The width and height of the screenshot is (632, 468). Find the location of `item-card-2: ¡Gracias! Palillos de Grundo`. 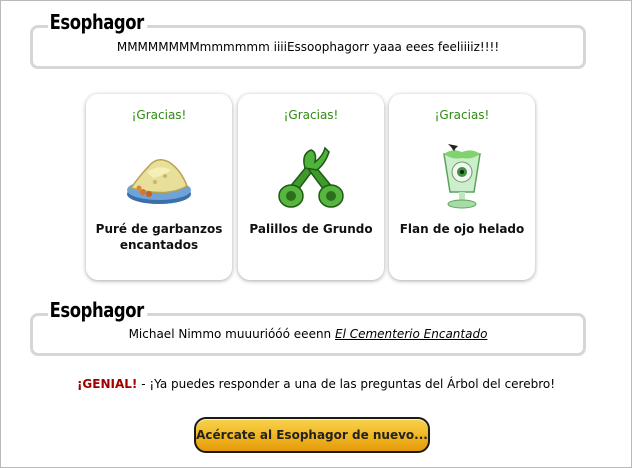

item-card-2: ¡Gracias! Palillos de Grundo is located at coordinates (311, 187).